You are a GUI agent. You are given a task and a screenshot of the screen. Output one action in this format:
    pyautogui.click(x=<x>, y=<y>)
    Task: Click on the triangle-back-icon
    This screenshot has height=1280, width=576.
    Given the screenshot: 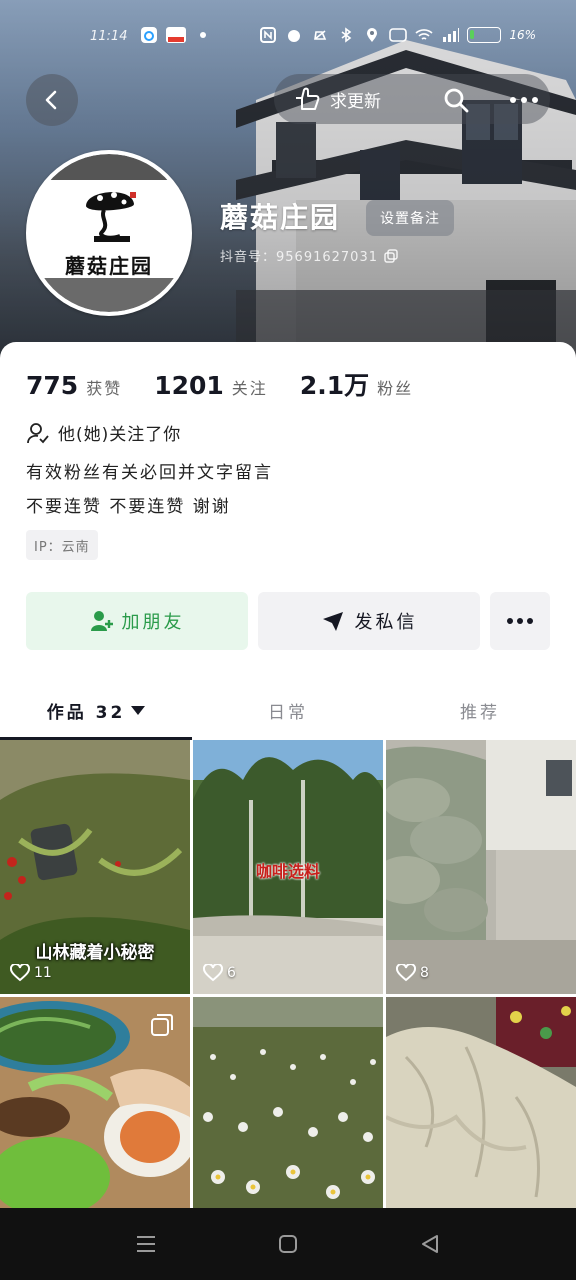 What is the action you would take?
    pyautogui.click(x=430, y=1244)
    